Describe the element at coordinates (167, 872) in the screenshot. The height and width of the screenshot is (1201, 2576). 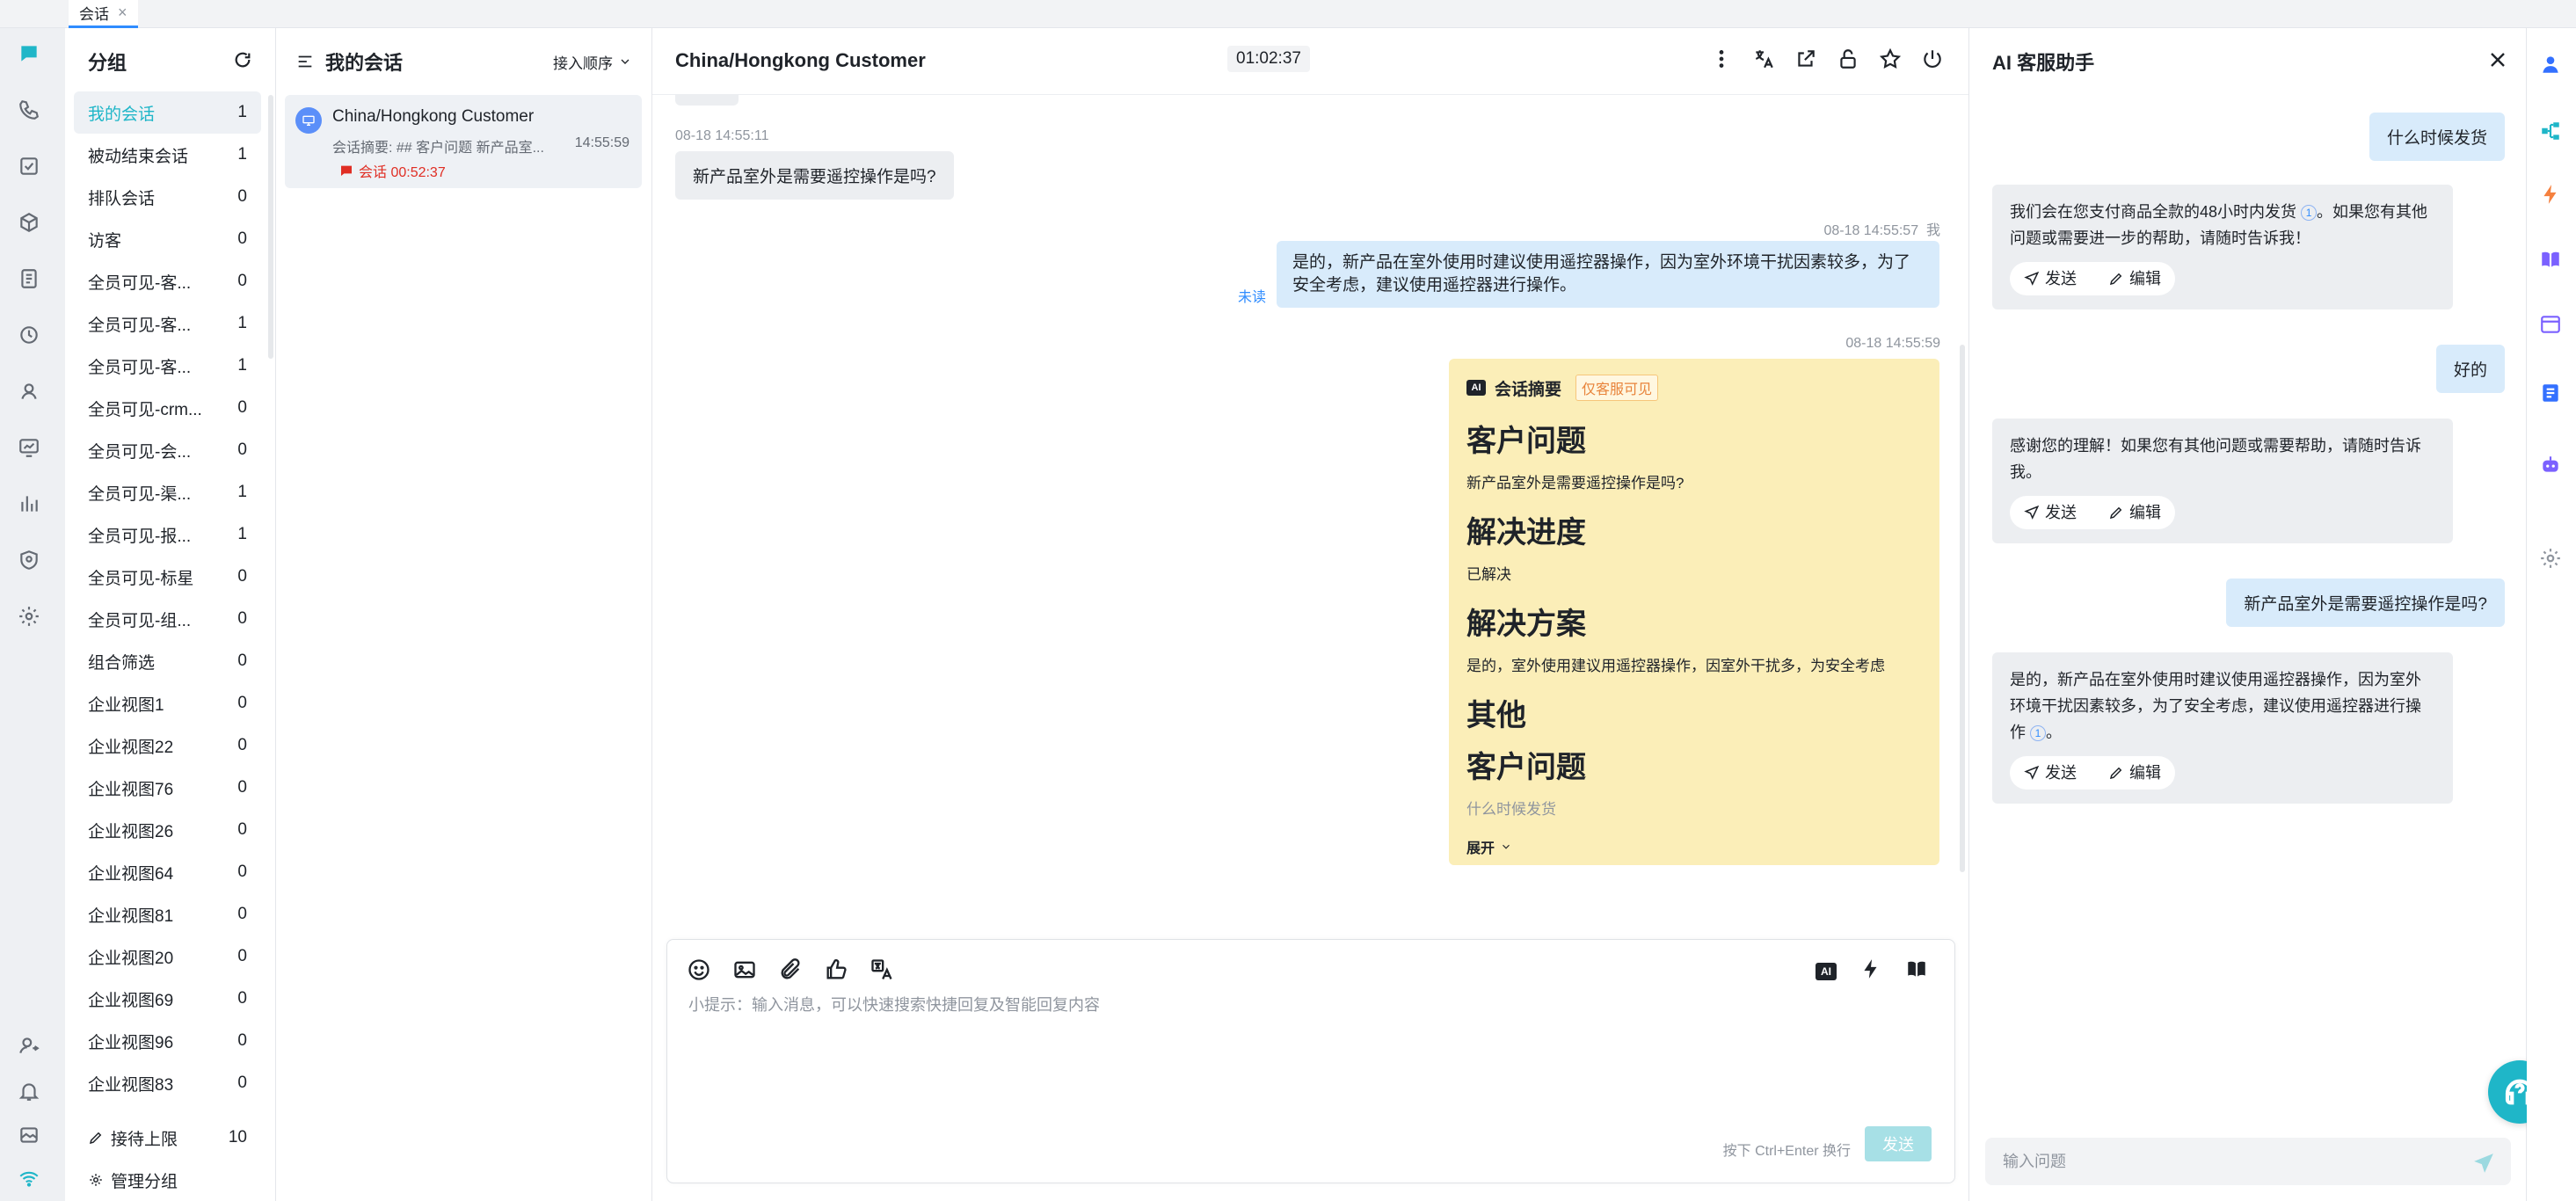
I see `group-item: 企业视图64 0` at that location.